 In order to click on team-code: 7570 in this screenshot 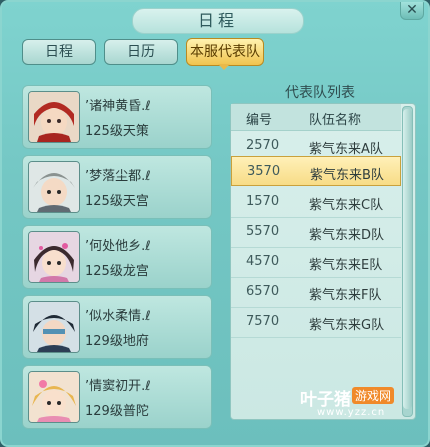, I will do `click(263, 321)`.